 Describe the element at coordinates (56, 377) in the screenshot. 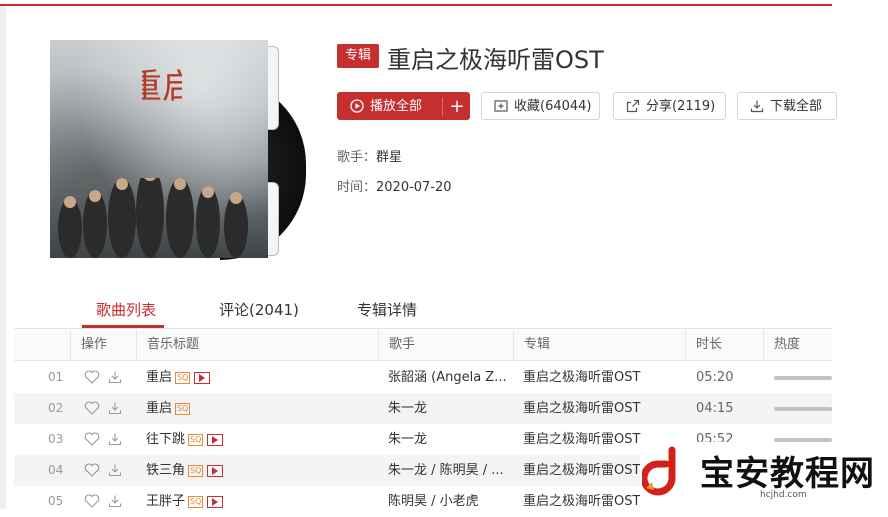

I see `track-number: 01` at that location.